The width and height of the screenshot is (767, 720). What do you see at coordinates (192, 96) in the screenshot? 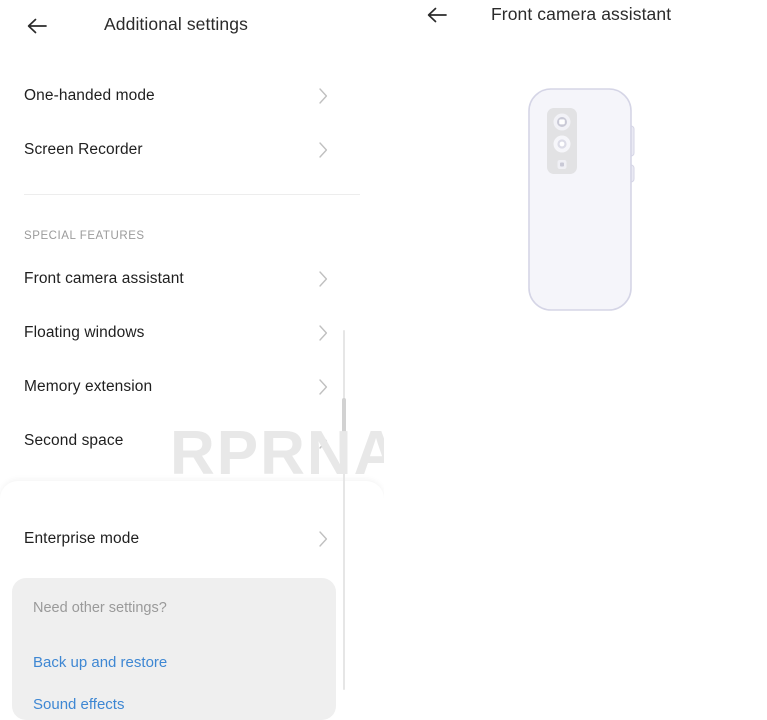
I see `list-item-one-handed-mode: One-handed mode` at bounding box center [192, 96].